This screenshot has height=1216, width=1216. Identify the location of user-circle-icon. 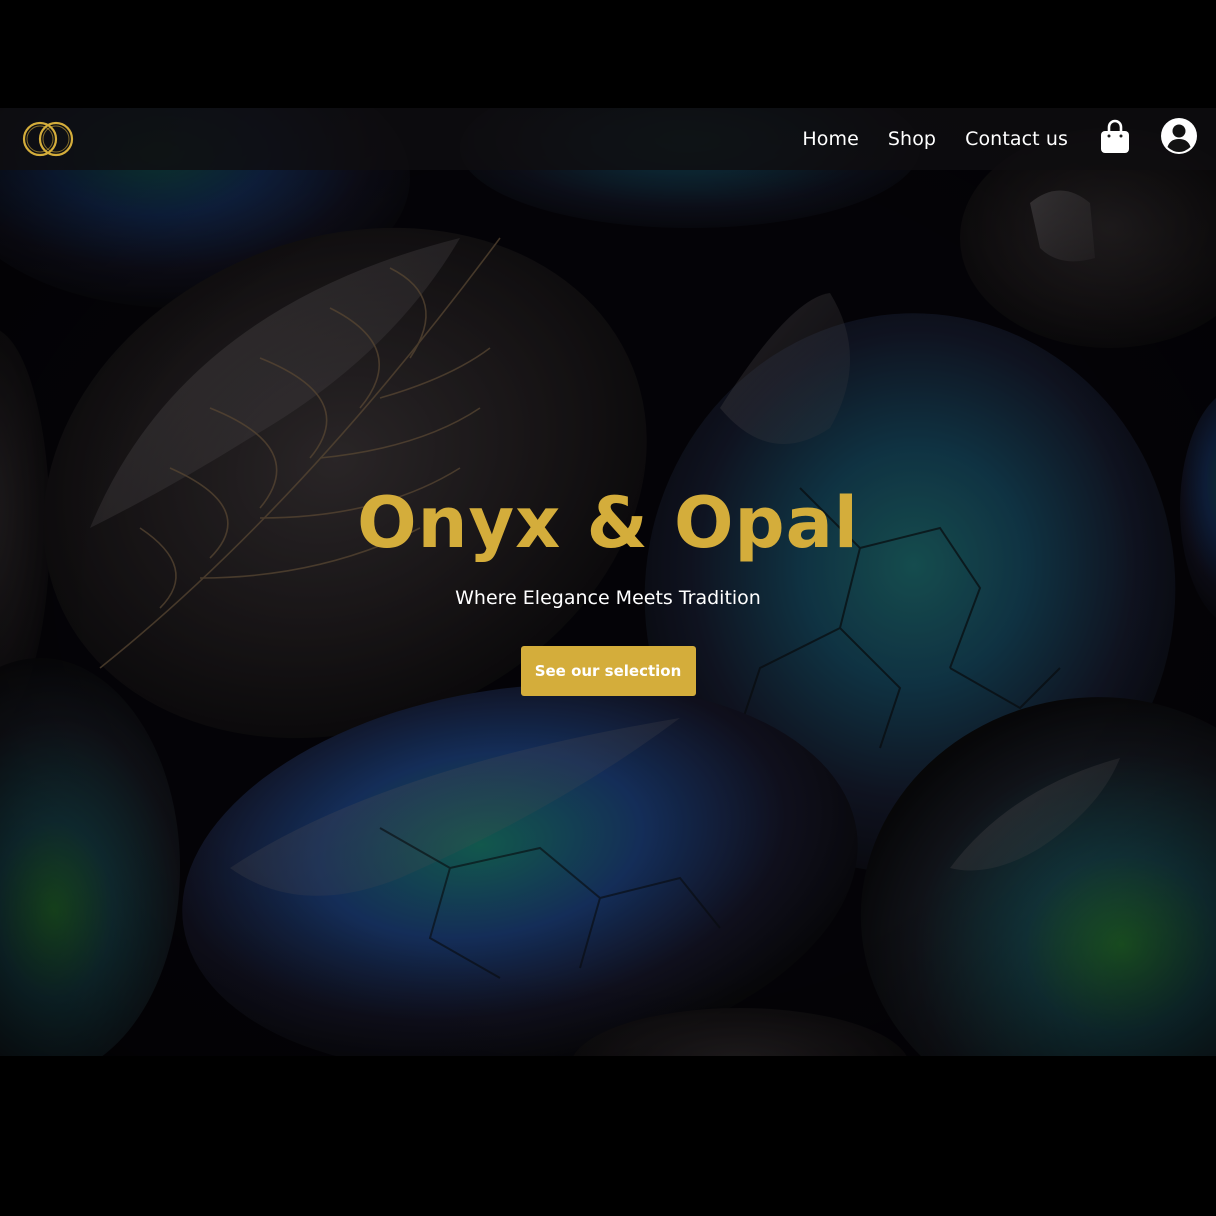
(1179, 136).